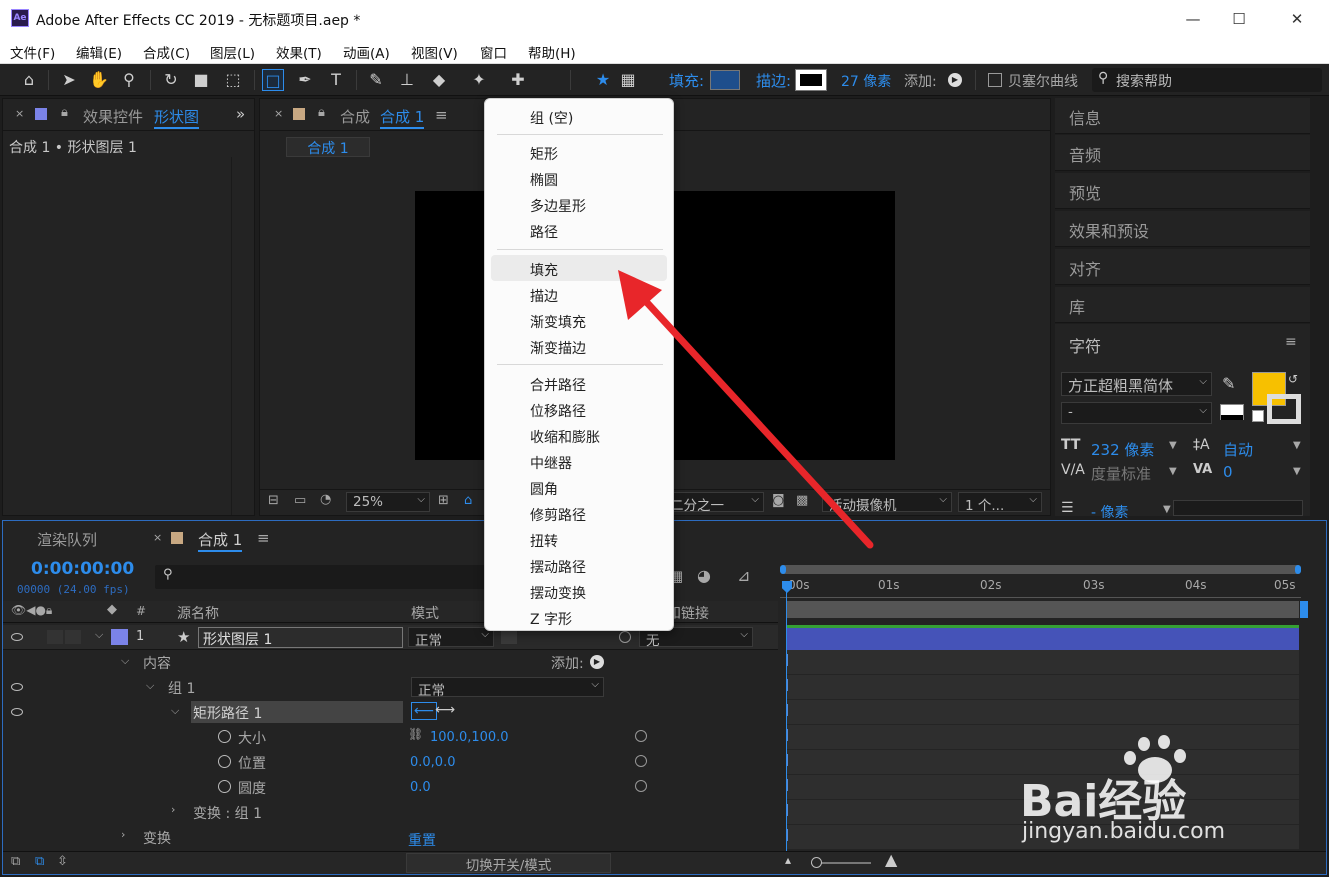 The height and width of the screenshot is (877, 1329). What do you see at coordinates (15, 861) in the screenshot?
I see `layer-switches-icon: ⧉` at bounding box center [15, 861].